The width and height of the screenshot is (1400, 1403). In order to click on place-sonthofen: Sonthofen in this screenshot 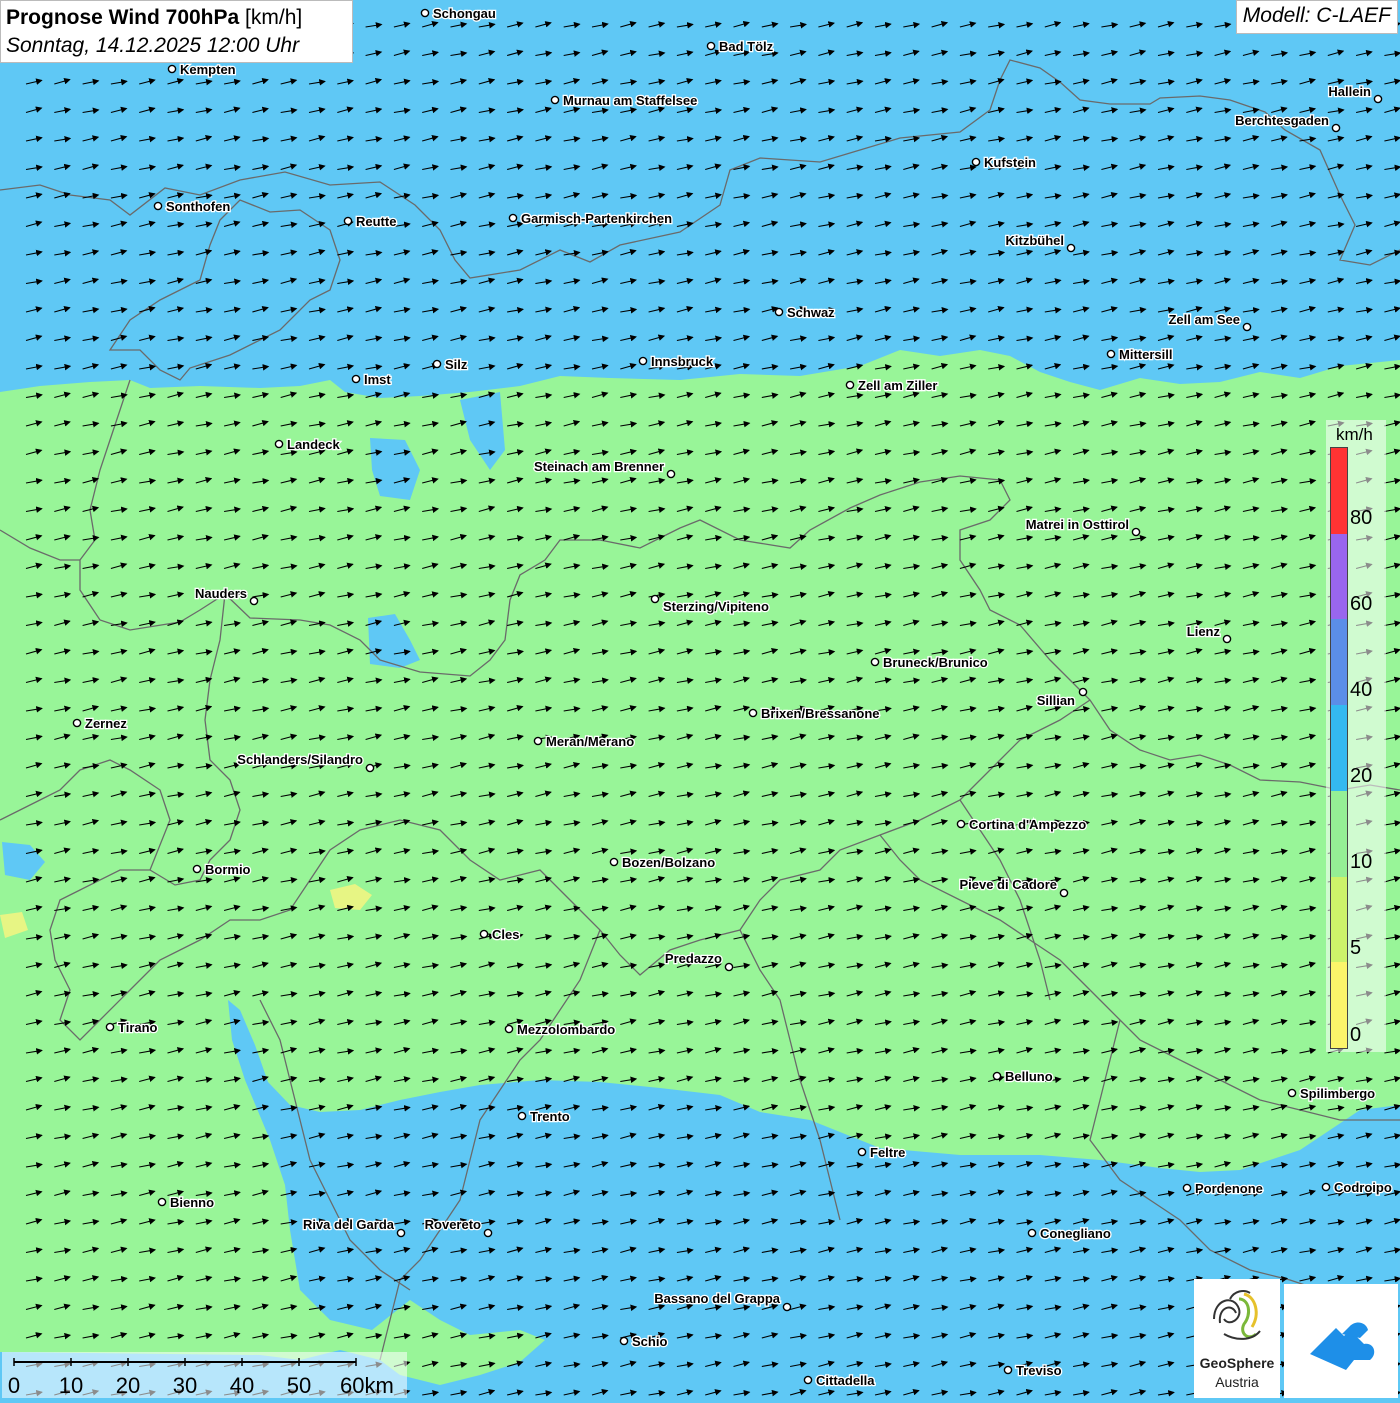, I will do `click(192, 206)`.